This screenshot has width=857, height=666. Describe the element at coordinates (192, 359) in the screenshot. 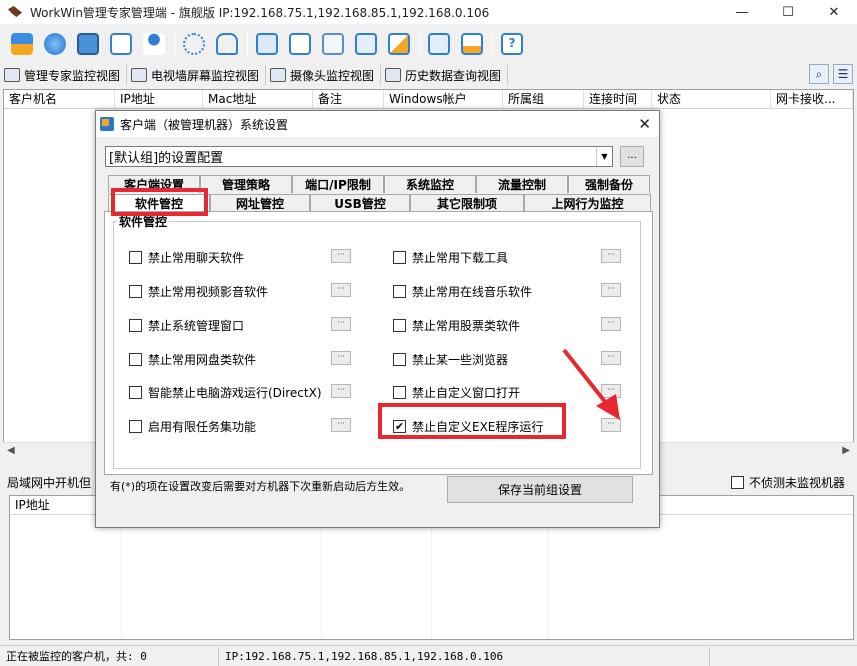

I see `option-block-netdisk: 禁止常用网盘类软件` at that location.